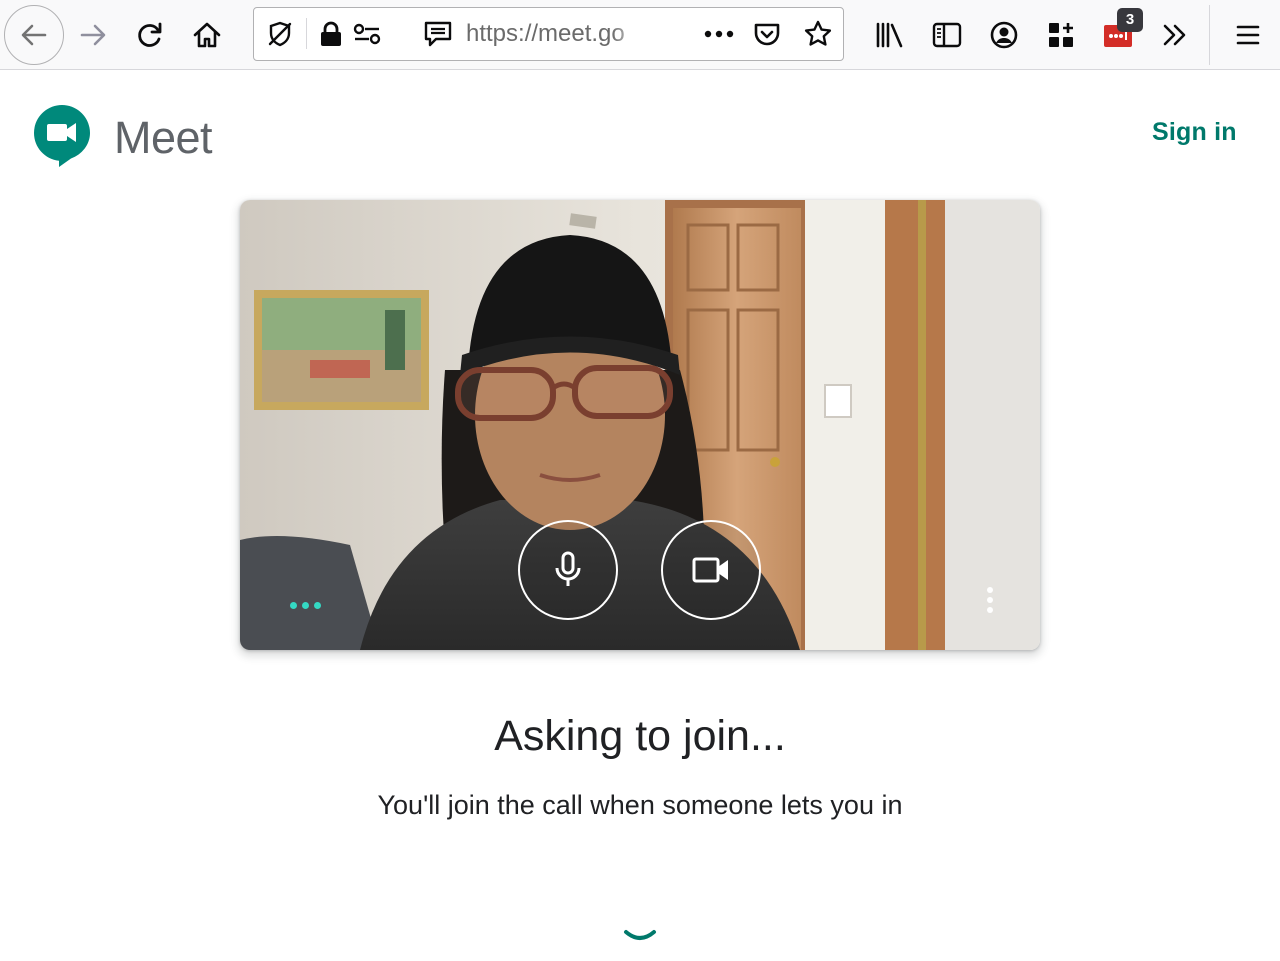 The height and width of the screenshot is (961, 1280). I want to click on meet-wordmark: Meet, so click(163, 137).